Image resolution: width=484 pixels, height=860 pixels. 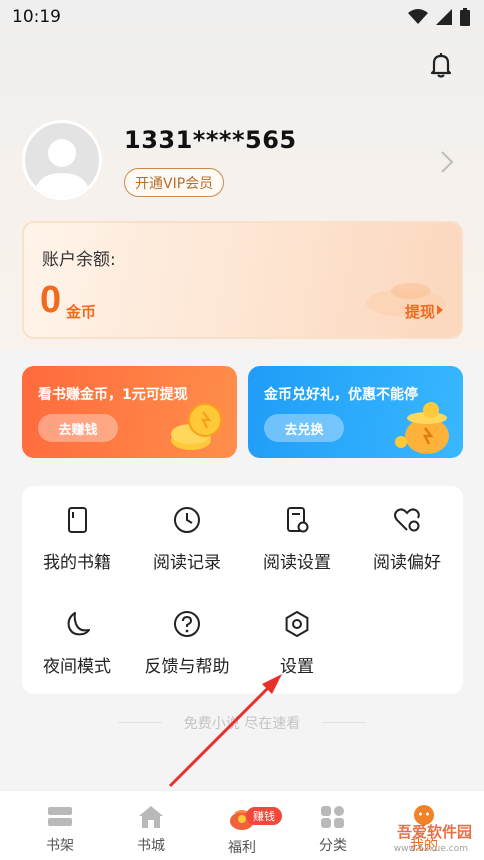 What do you see at coordinates (407, 520) in the screenshot?
I see `heart-settings-icon` at bounding box center [407, 520].